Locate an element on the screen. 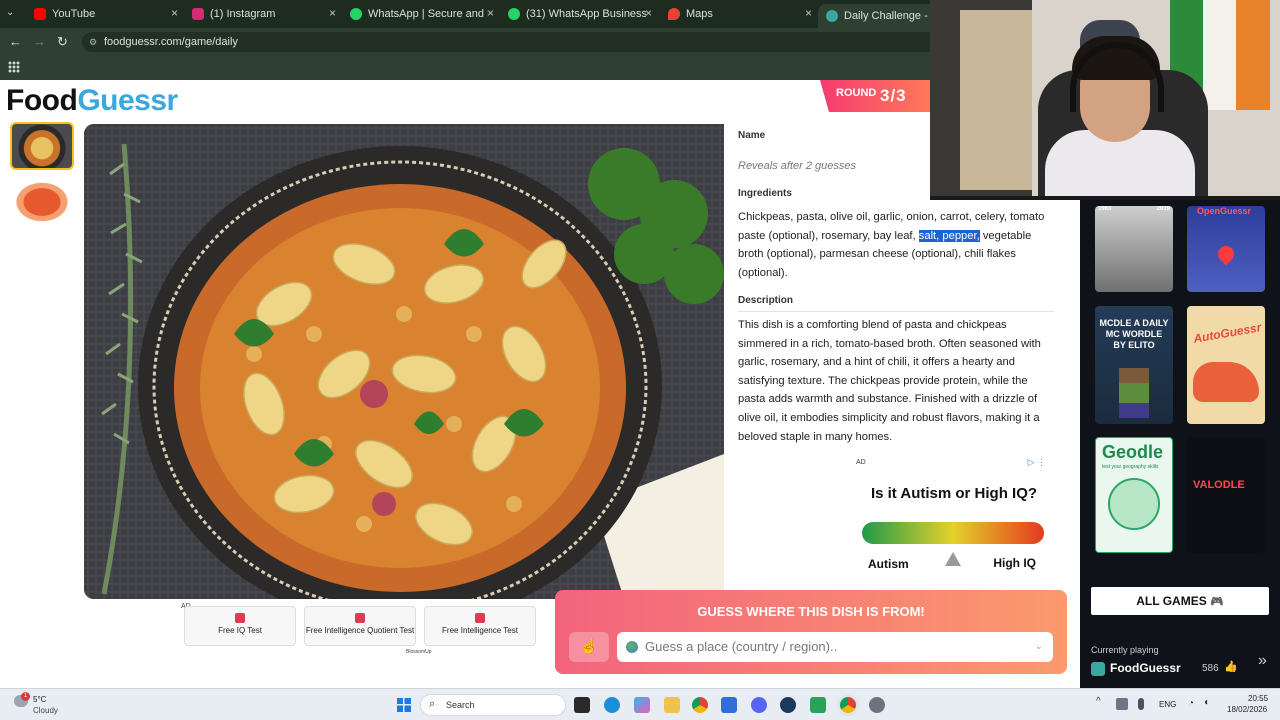 The image size is (1280, 720). weather-temp: 5°C is located at coordinates (40, 699).